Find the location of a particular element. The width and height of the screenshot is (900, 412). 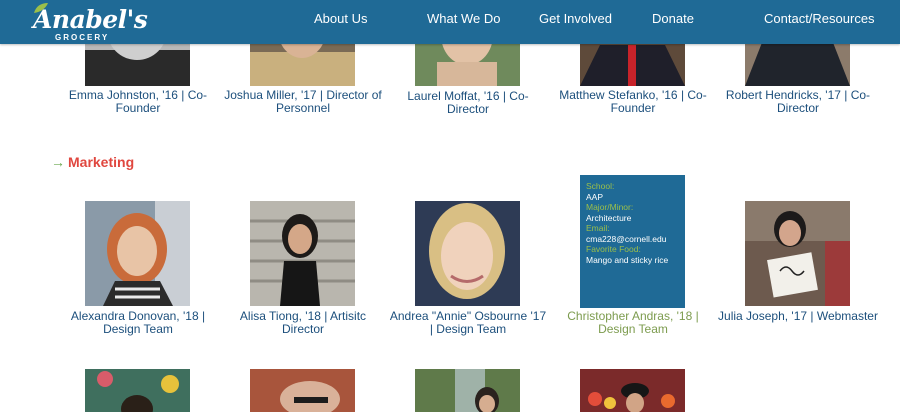

nav-donate: Donate is located at coordinates (673, 18).